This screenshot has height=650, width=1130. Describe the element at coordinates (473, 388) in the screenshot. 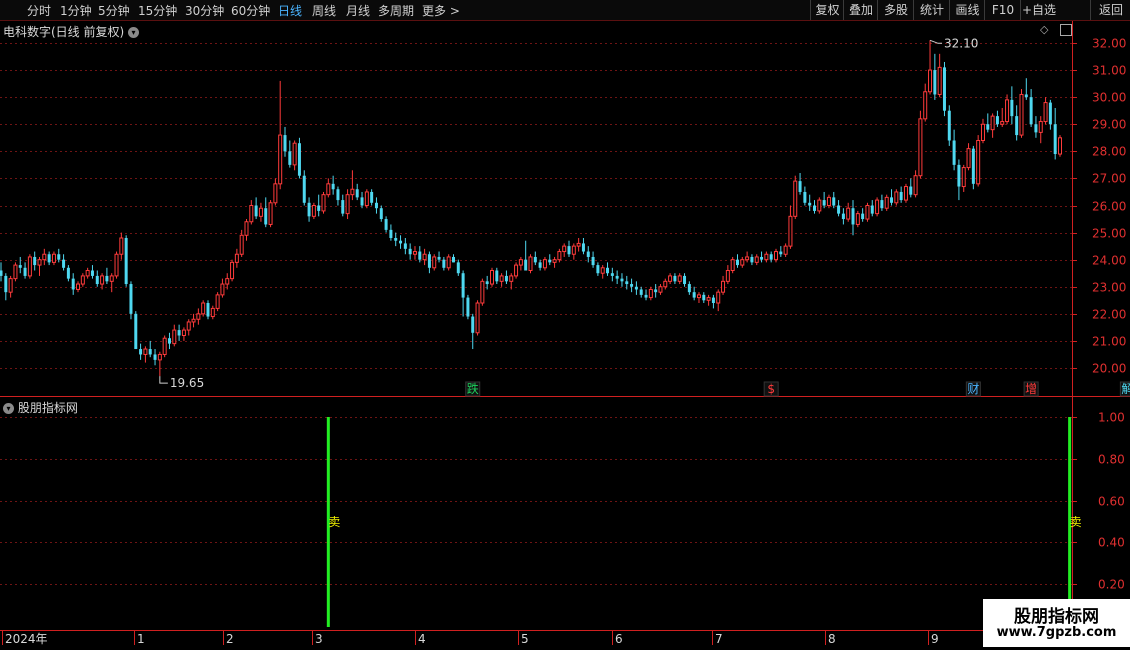

I see `event-marker-label: 跌` at that location.